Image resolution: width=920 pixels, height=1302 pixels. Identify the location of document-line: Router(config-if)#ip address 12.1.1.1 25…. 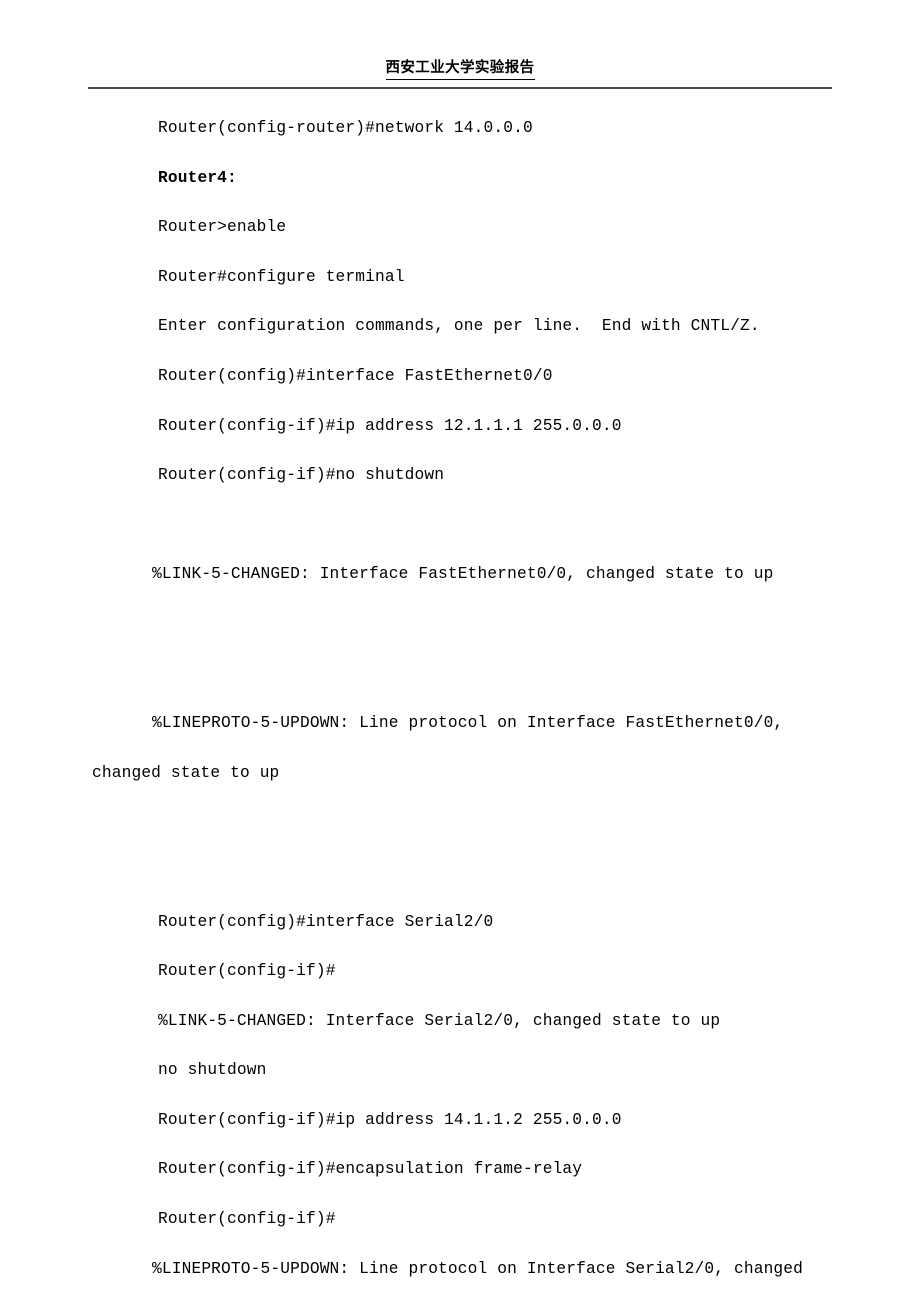
(390, 425).